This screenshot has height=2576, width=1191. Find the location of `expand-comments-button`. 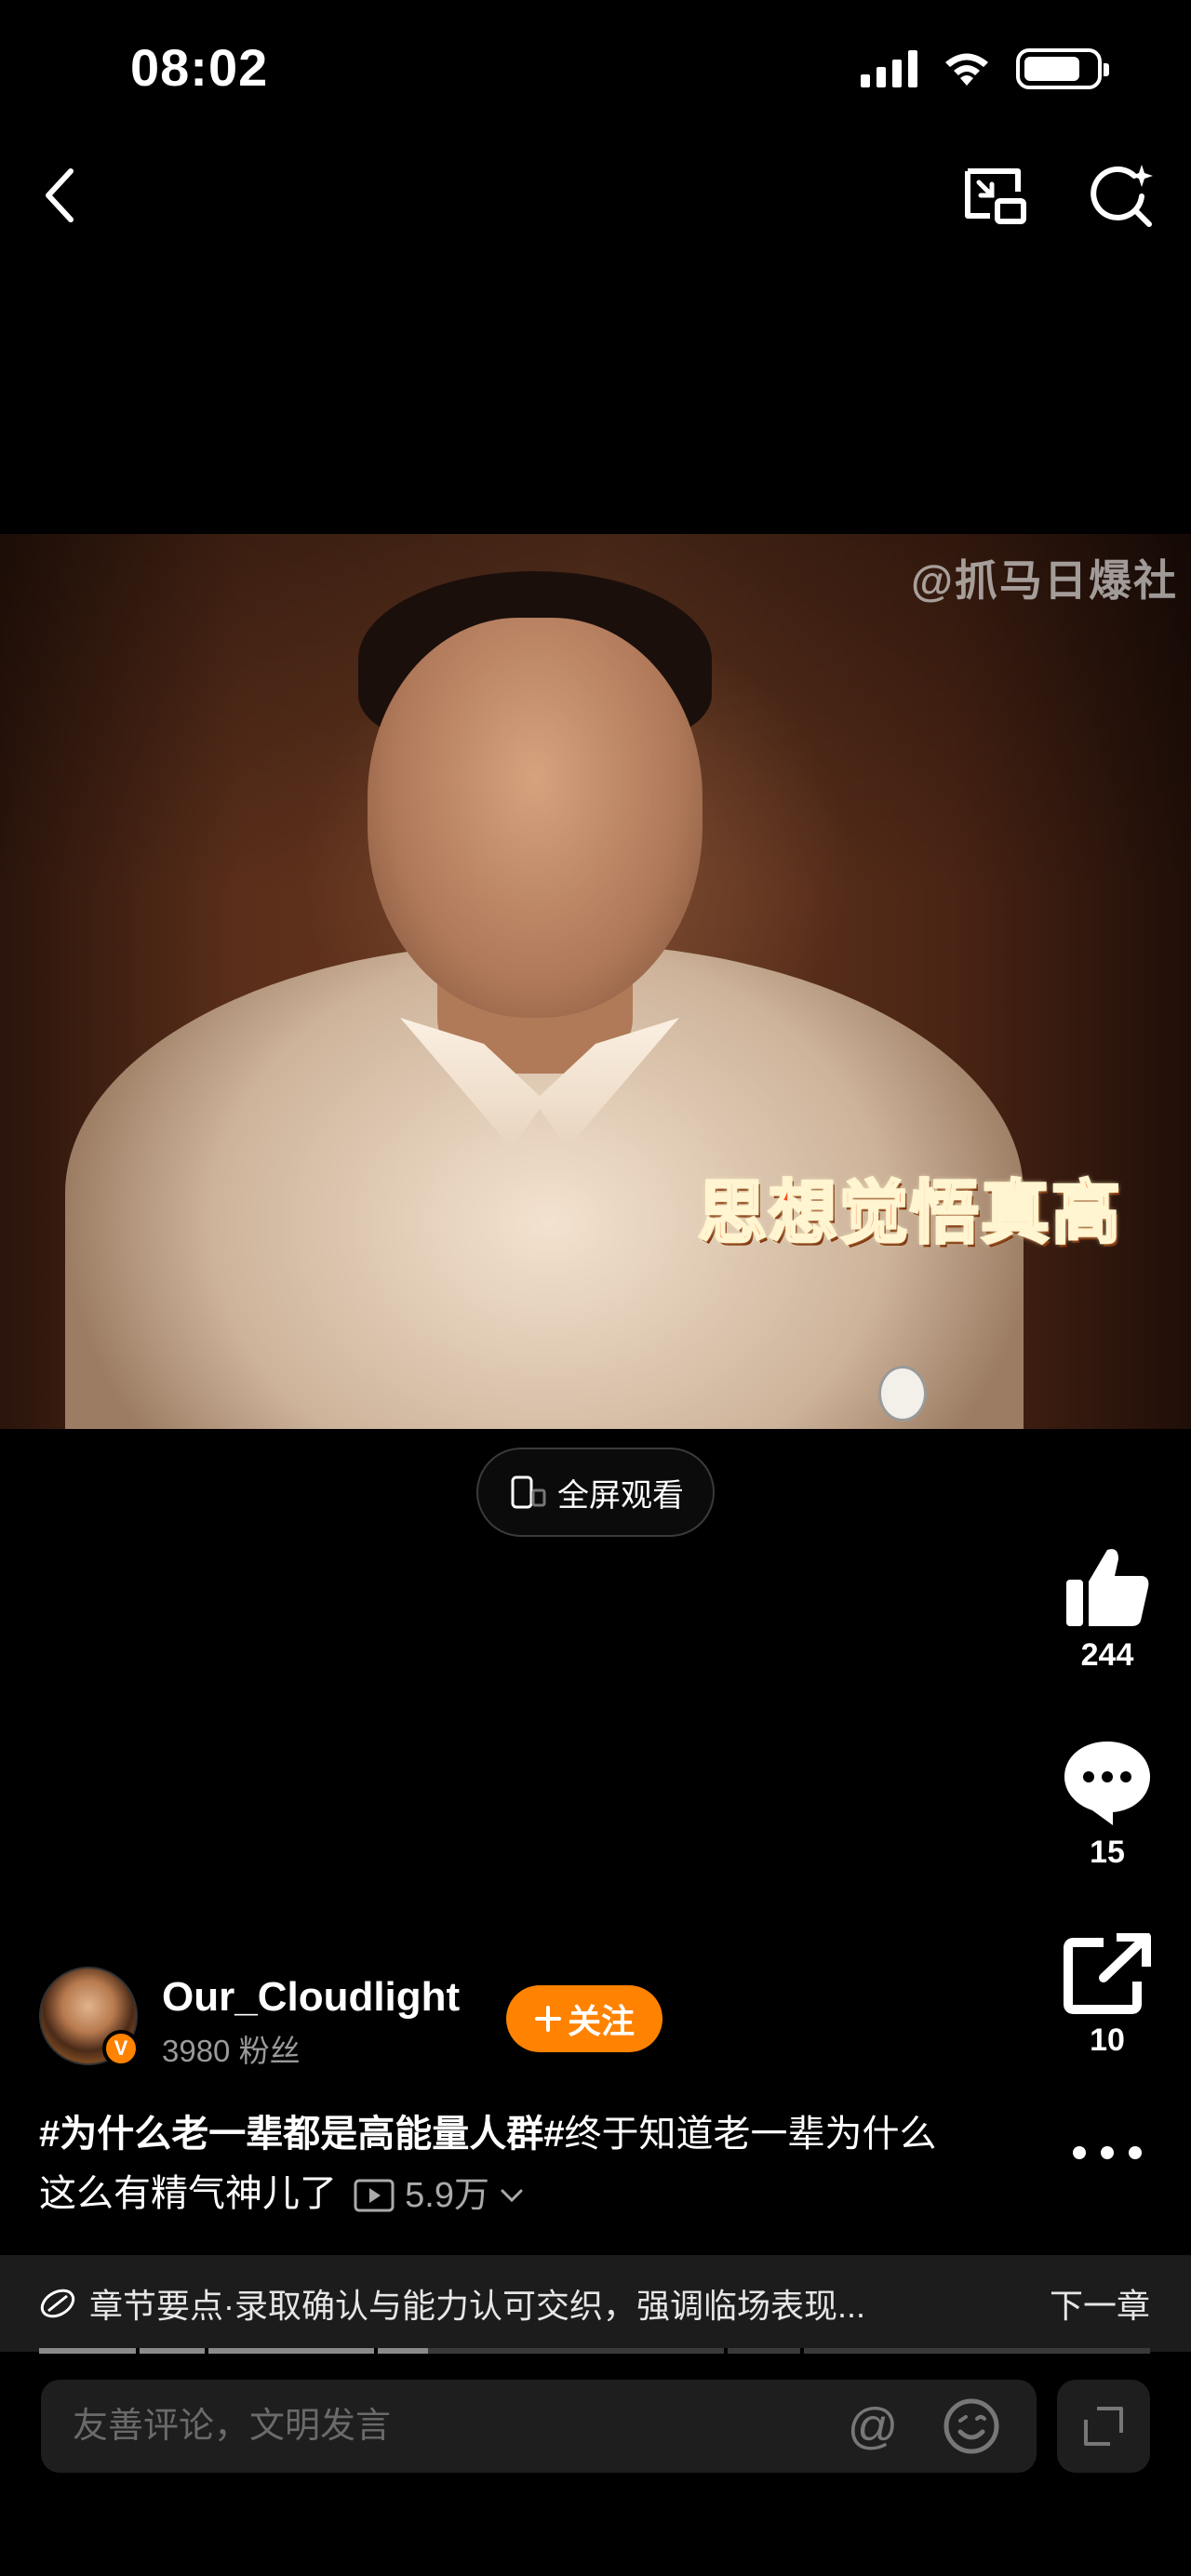

expand-comments-button is located at coordinates (1103, 2426).